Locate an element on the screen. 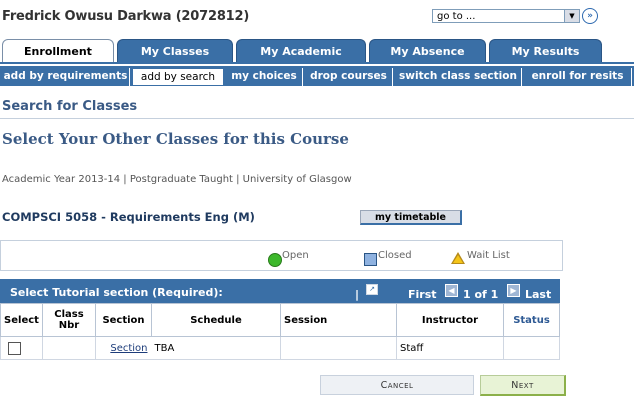  legend-closed-label: Closed is located at coordinates (395, 255).